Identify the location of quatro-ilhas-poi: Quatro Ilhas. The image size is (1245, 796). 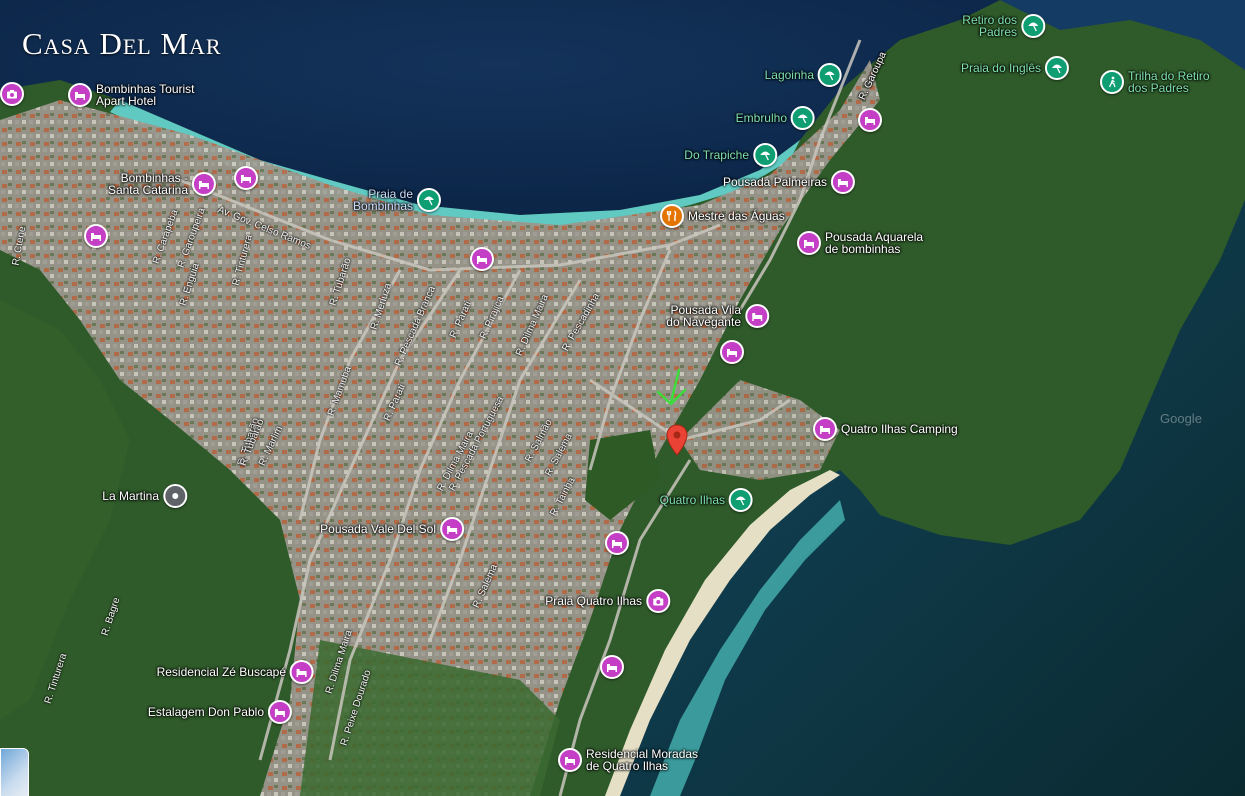
(706, 500).